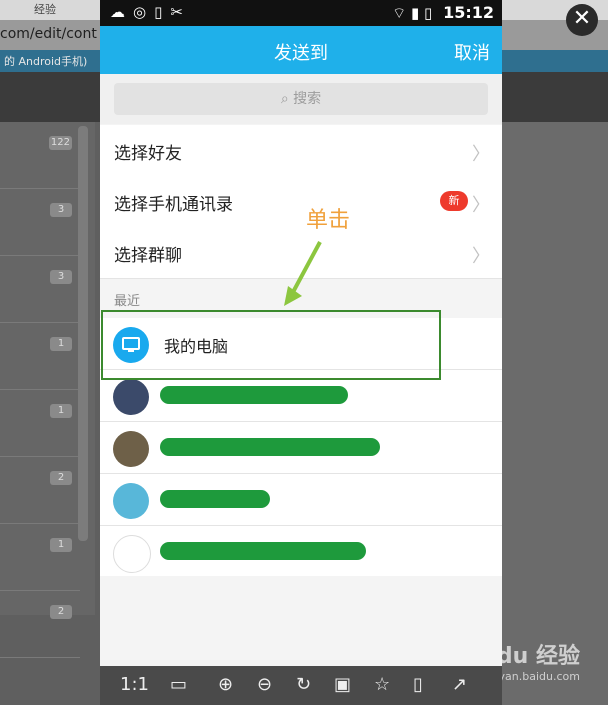 This screenshot has height=705, width=608. I want to click on cancel-button: 取消, so click(472, 52).